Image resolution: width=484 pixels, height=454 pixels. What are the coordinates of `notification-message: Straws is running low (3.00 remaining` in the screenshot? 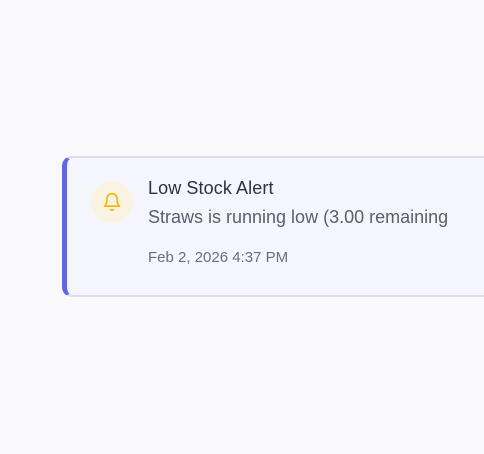 It's located at (298, 217).